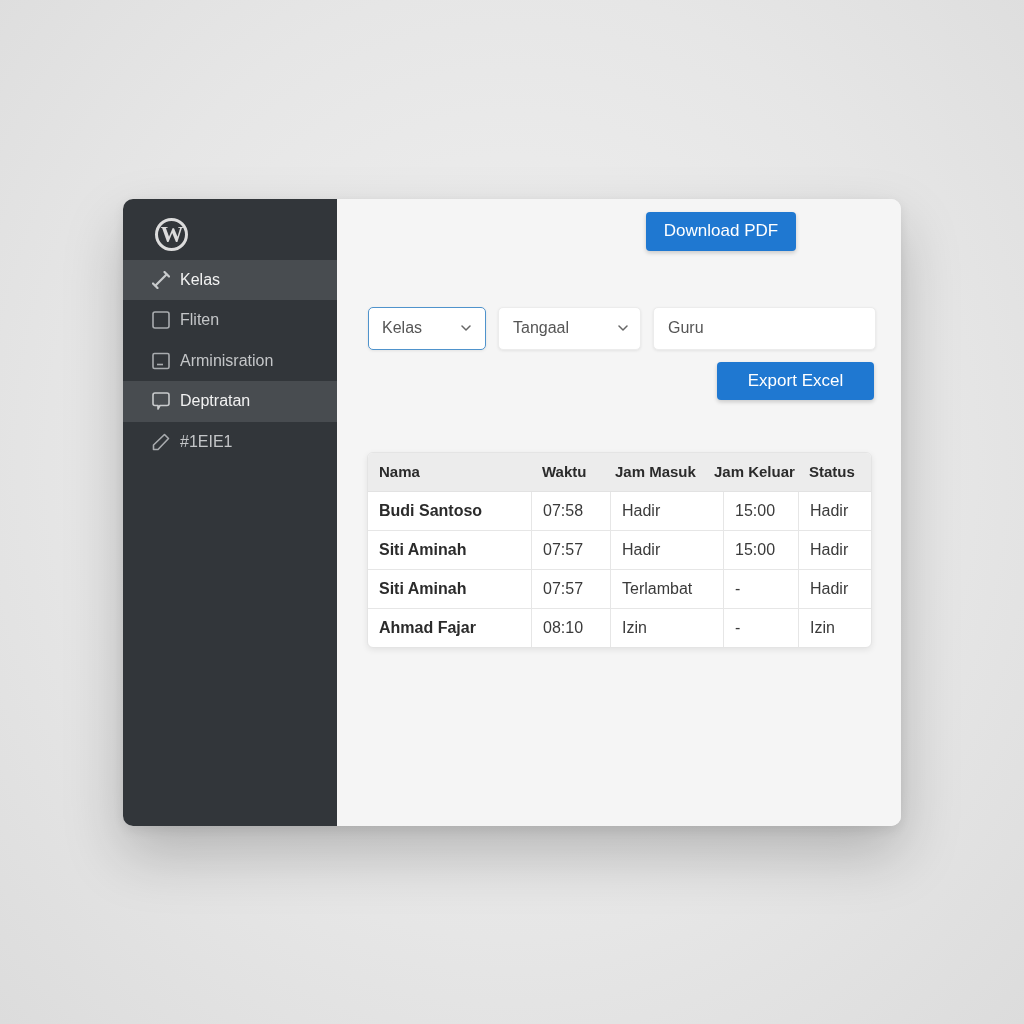 This screenshot has height=1024, width=1024. What do you see at coordinates (161, 401) in the screenshot?
I see `comment-icon` at bounding box center [161, 401].